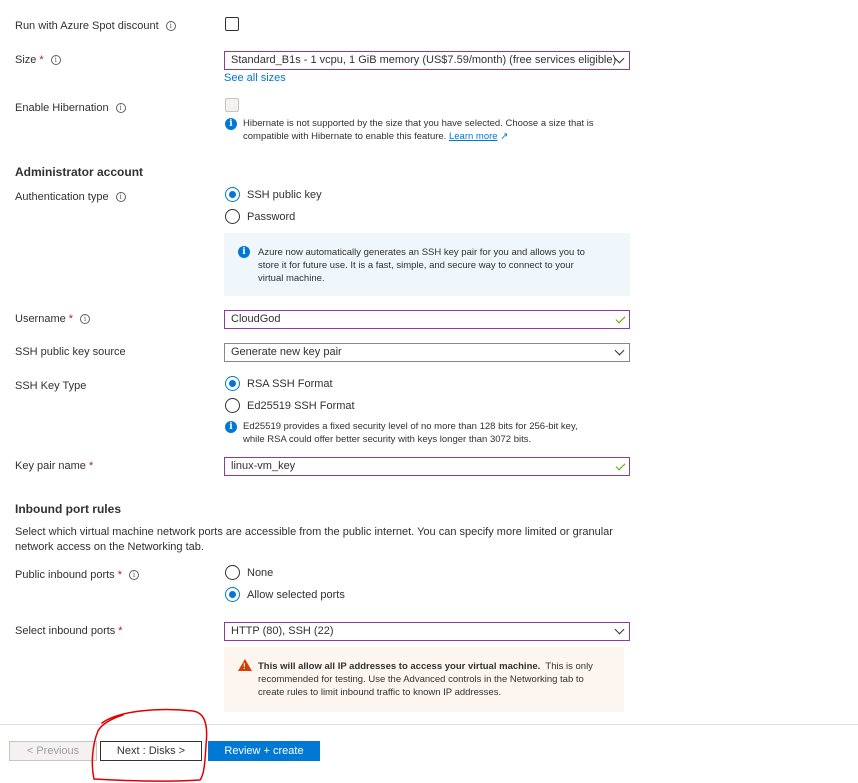 The image size is (858, 783). What do you see at coordinates (69, 631) in the screenshot?
I see `select-ports-label: Select inbound ports *` at bounding box center [69, 631].